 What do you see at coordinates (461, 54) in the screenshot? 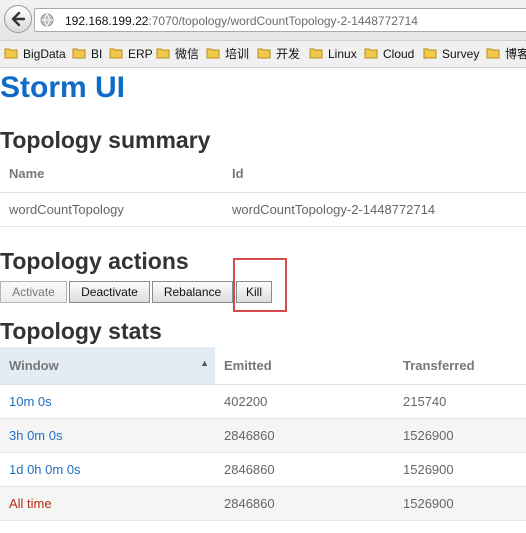
I see `bookmark-label: Survey` at bounding box center [461, 54].